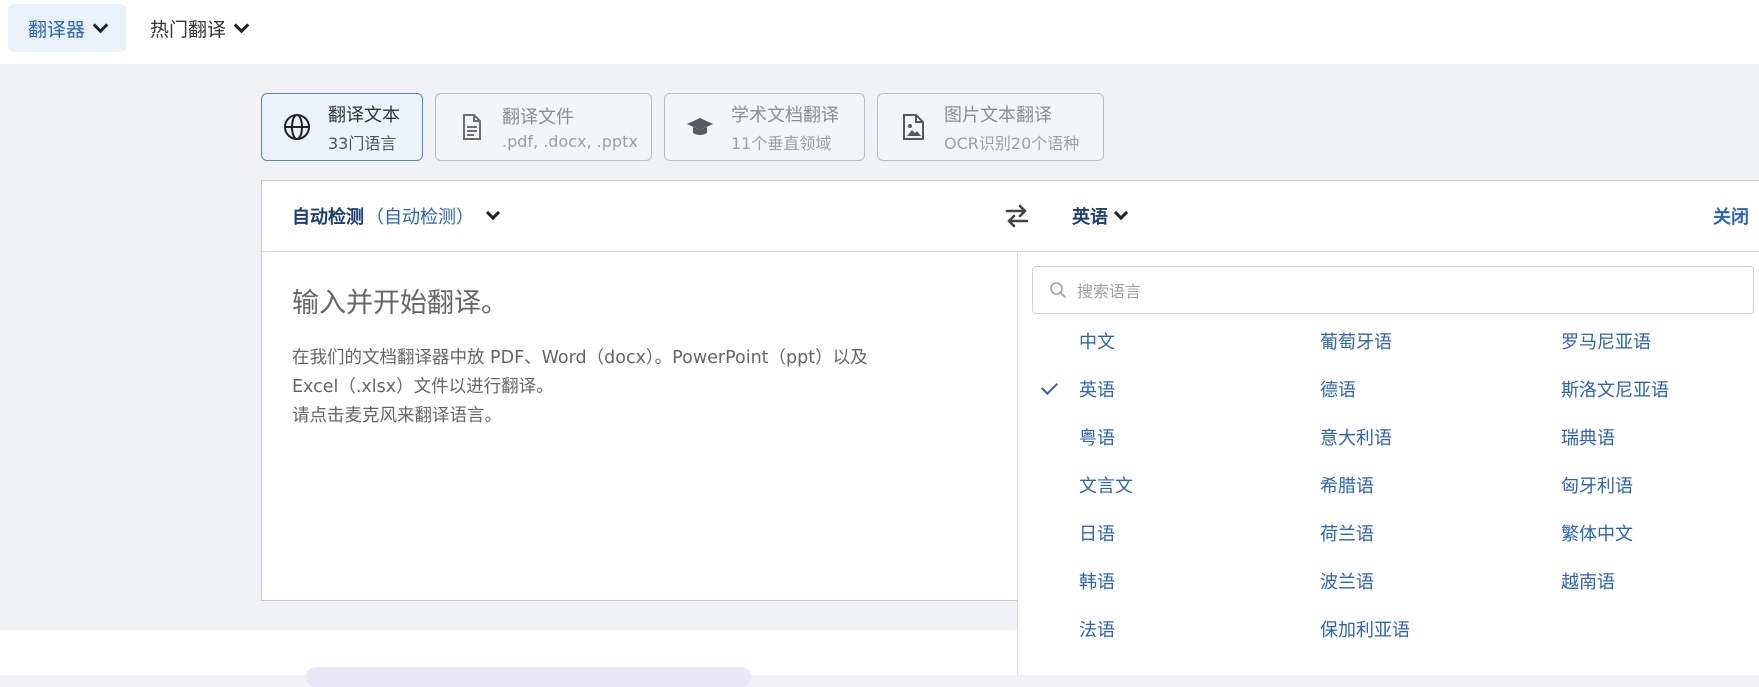  I want to click on language-option-label: 英语, so click(1097, 390).